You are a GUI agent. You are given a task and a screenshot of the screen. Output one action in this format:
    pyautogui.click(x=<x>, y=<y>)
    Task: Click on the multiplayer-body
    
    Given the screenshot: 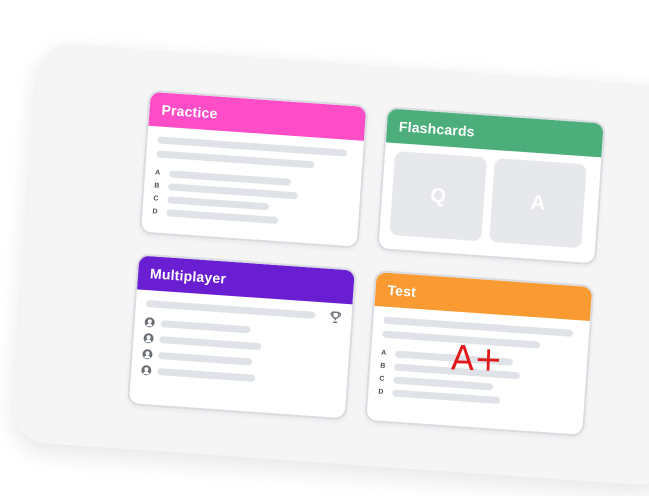 What is the action you would take?
    pyautogui.click(x=241, y=339)
    